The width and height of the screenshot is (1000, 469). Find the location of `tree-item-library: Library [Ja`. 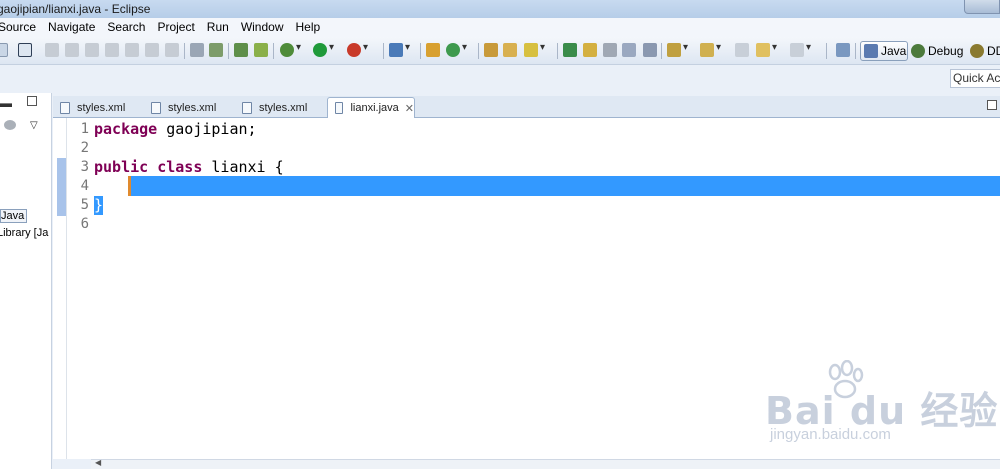

tree-item-library: Library [Ja is located at coordinates (24, 233).